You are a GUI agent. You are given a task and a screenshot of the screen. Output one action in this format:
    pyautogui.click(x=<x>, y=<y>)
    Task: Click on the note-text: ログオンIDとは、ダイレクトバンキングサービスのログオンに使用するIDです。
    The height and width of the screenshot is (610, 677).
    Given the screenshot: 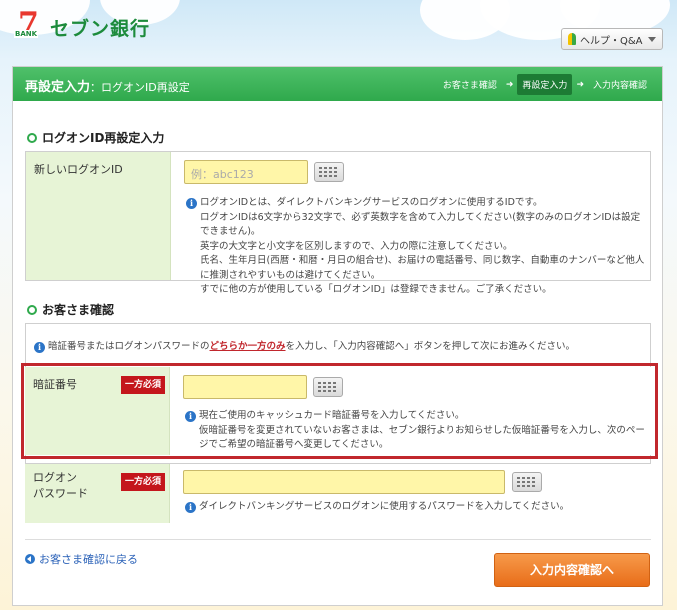 What is the action you would take?
    pyautogui.click(x=371, y=202)
    